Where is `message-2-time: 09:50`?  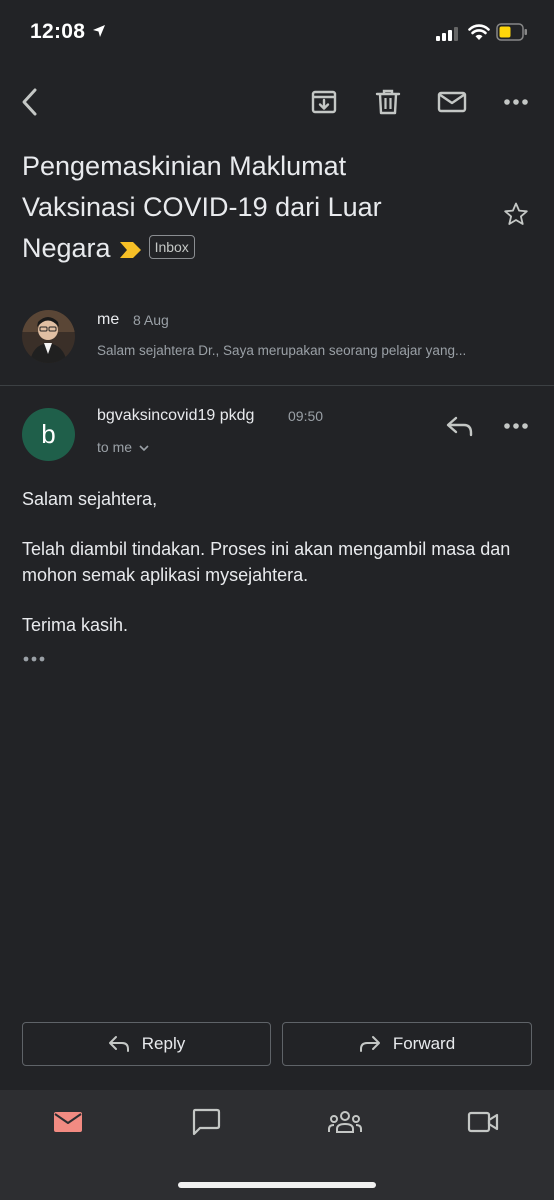 message-2-time: 09:50 is located at coordinates (306, 416).